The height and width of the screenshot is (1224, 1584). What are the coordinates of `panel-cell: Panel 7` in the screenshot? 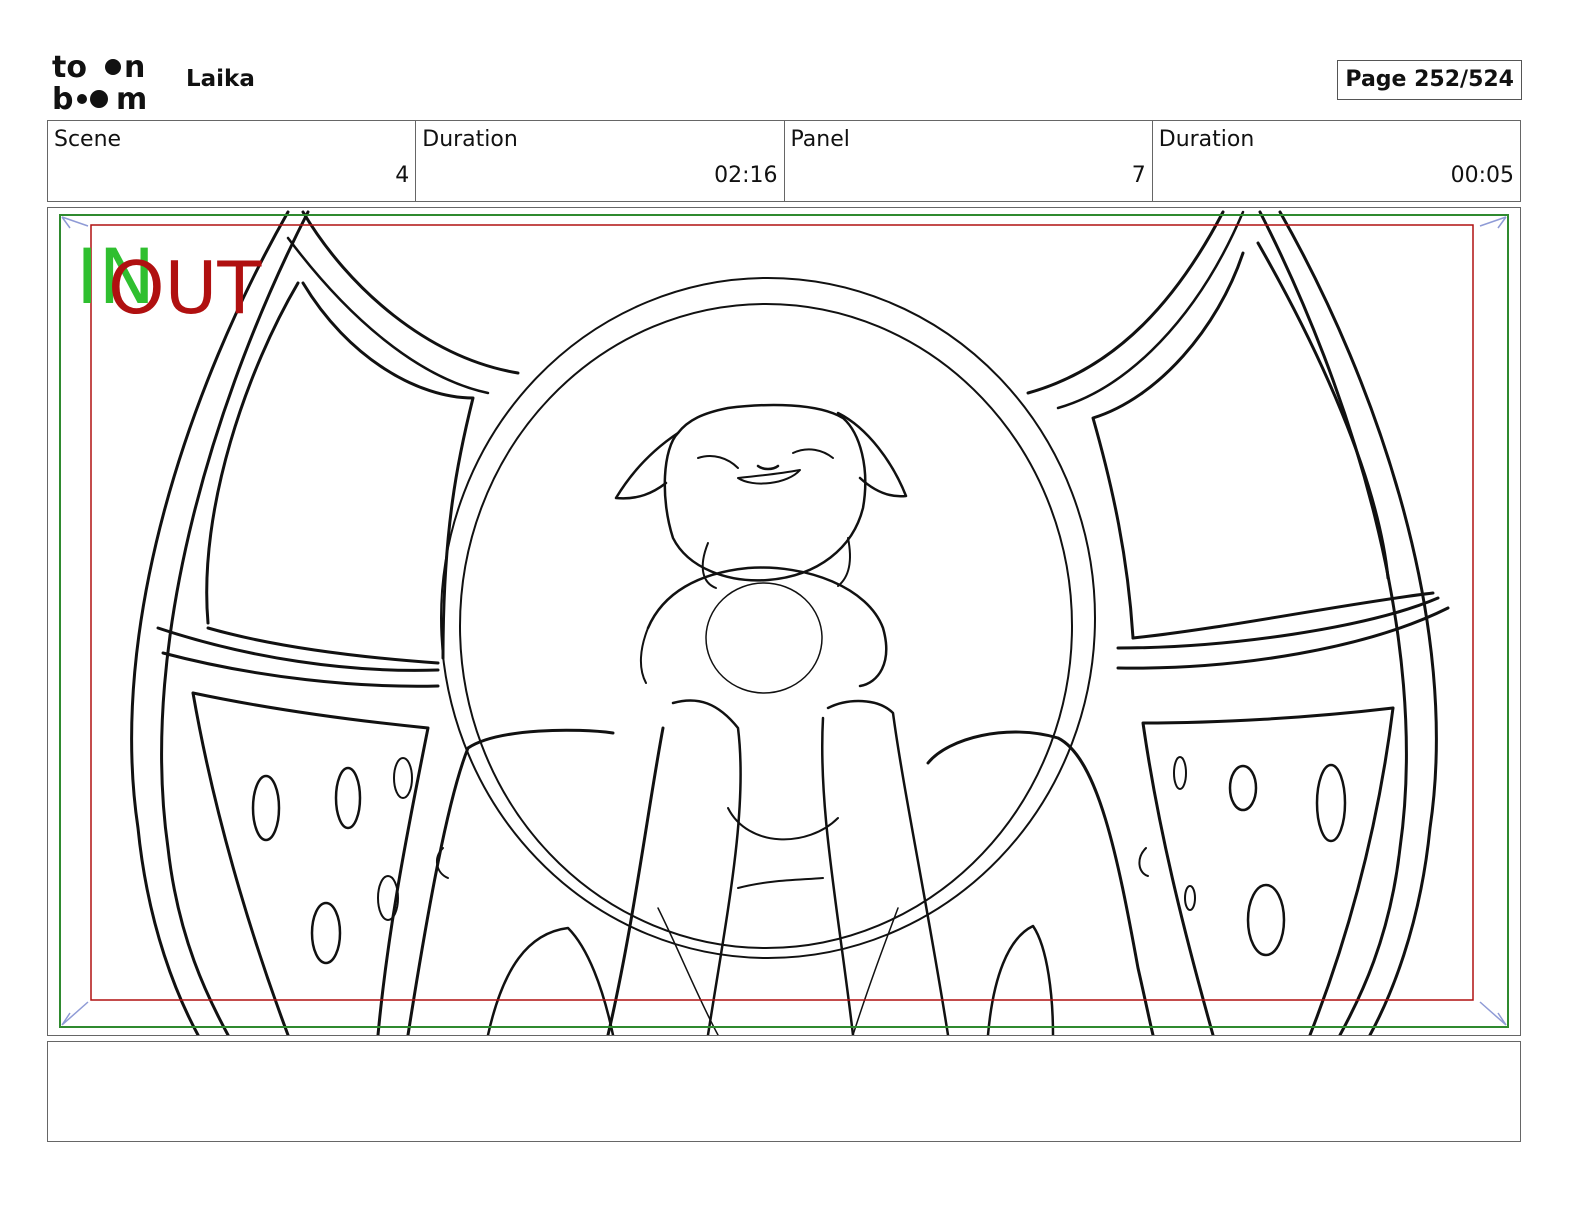 It's located at (967, 161).